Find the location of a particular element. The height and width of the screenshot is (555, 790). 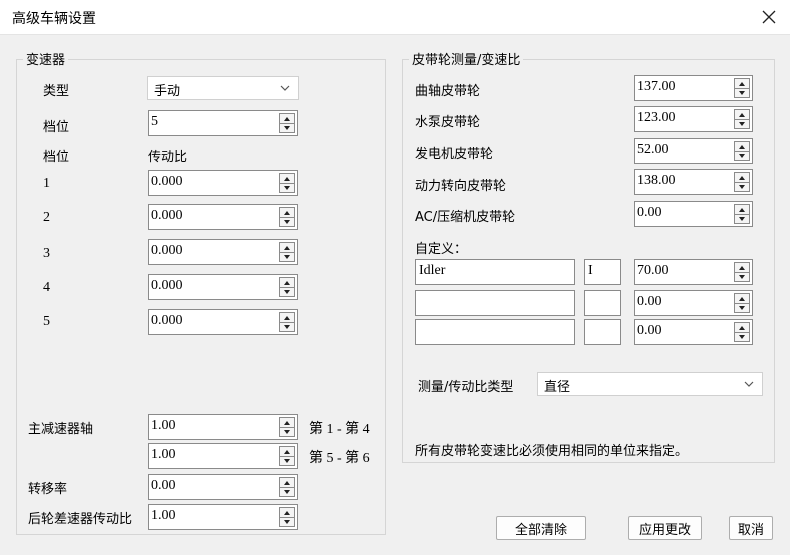

alternator-pulley-value: 52.00 is located at coordinates (653, 149).